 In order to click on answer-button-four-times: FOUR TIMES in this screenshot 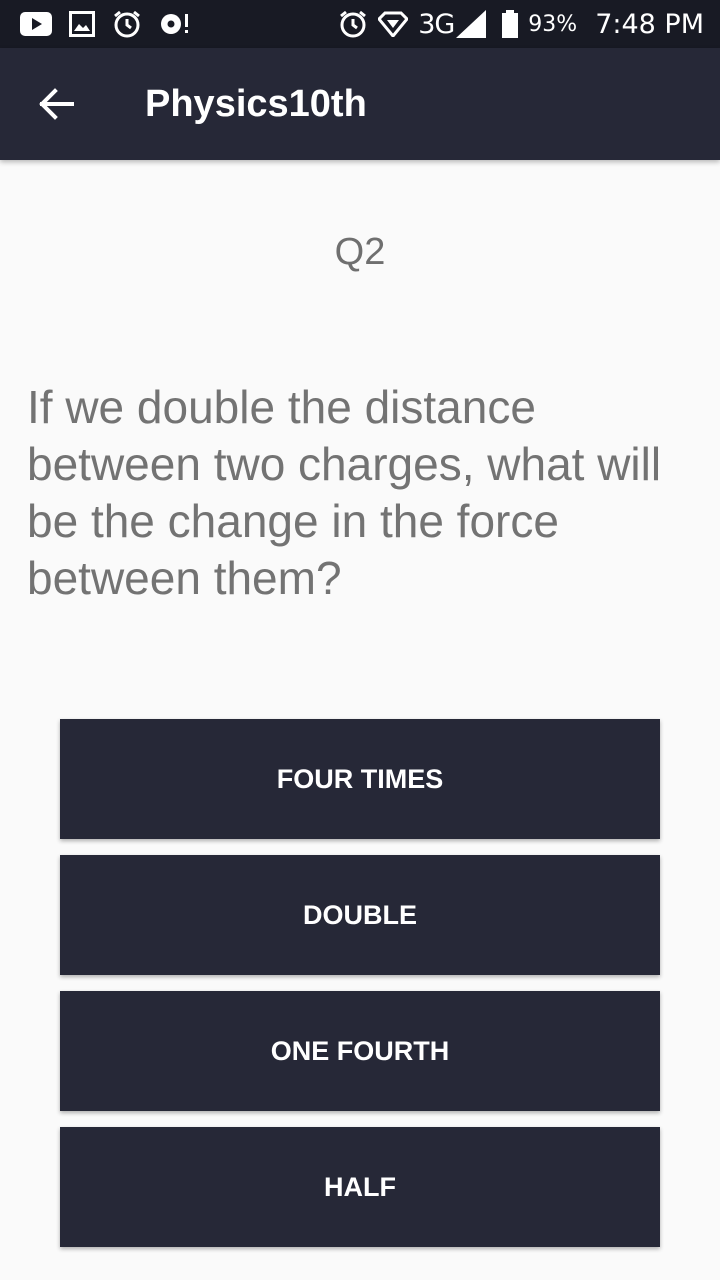, I will do `click(360, 779)`.